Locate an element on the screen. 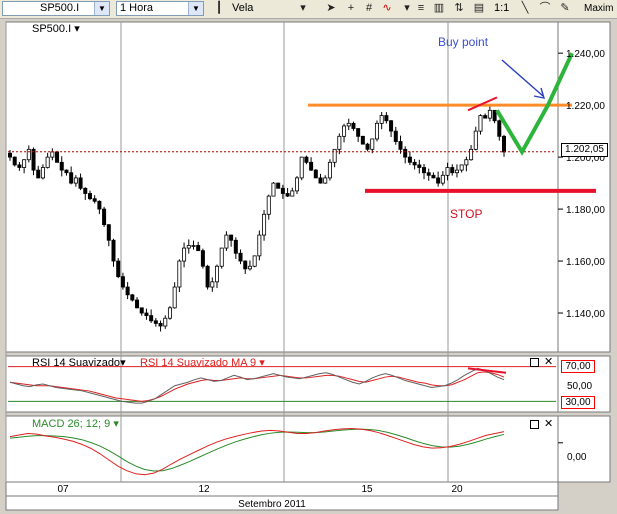 This screenshot has height=514, width=617. symbol-select: SP500.I ▼ is located at coordinates (56, 8).